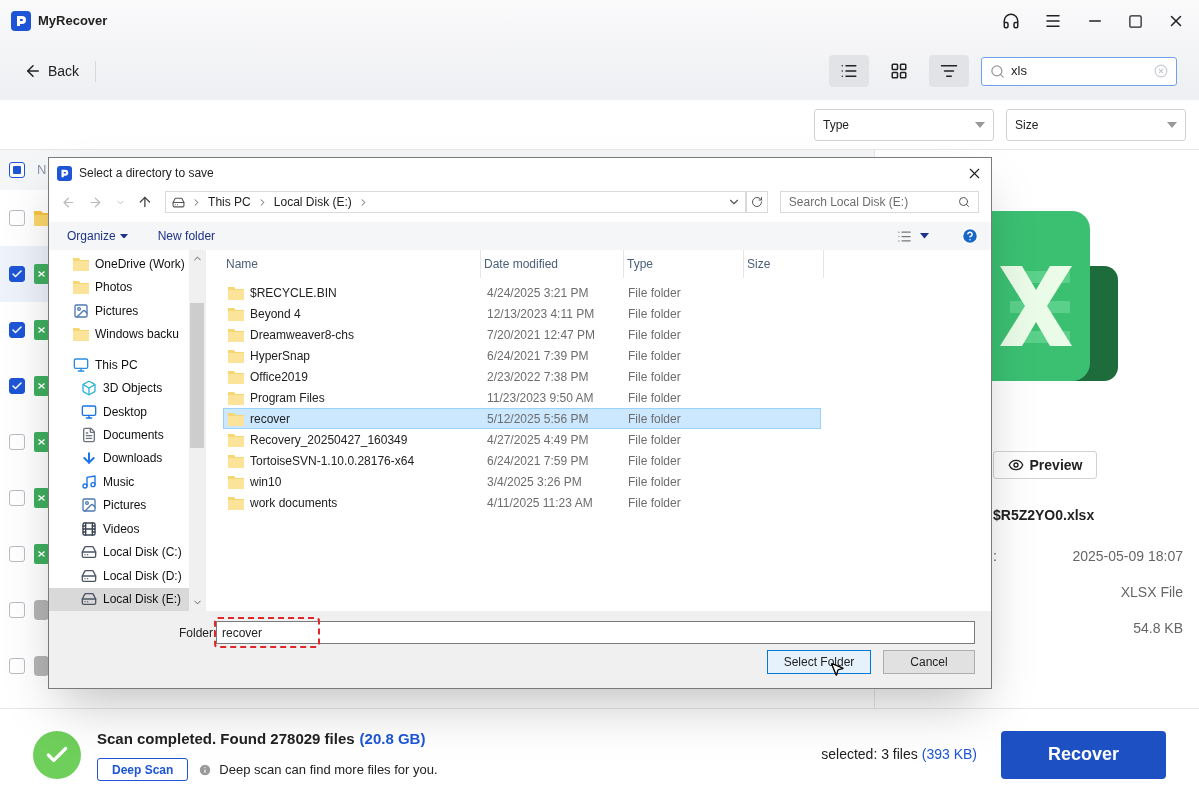 The width and height of the screenshot is (1199, 800). I want to click on folder-name: win10, so click(266, 482).